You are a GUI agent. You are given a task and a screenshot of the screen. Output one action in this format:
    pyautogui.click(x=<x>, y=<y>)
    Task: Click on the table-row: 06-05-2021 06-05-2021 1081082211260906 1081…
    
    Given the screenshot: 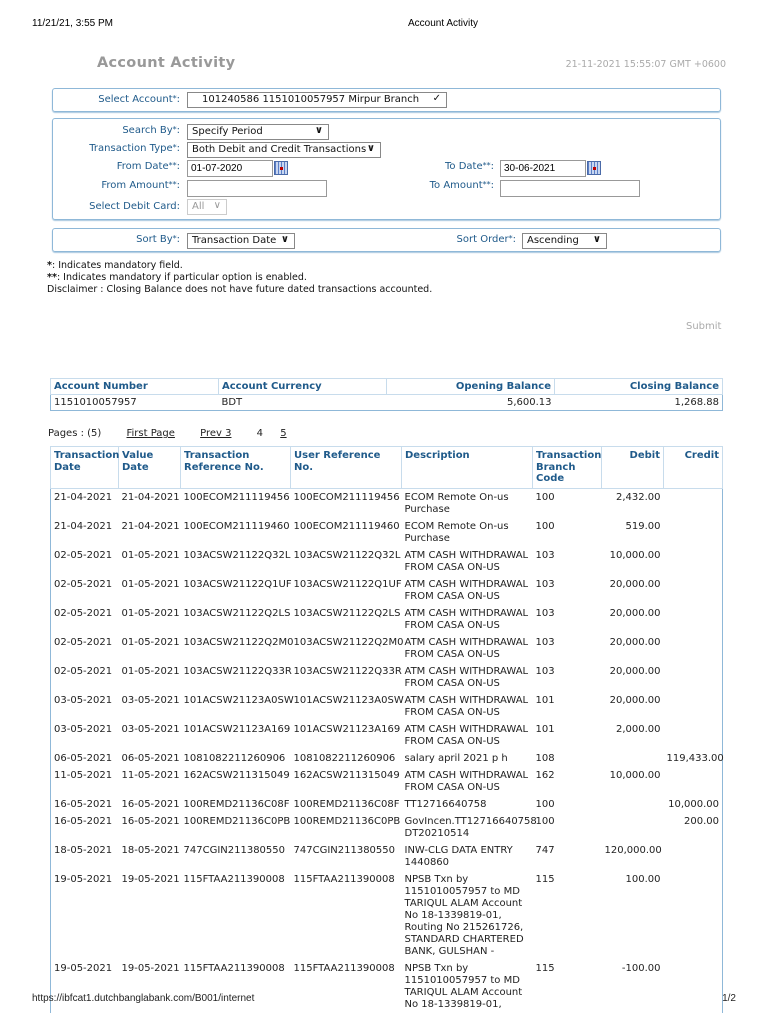 What is the action you would take?
    pyautogui.click(x=387, y=758)
    